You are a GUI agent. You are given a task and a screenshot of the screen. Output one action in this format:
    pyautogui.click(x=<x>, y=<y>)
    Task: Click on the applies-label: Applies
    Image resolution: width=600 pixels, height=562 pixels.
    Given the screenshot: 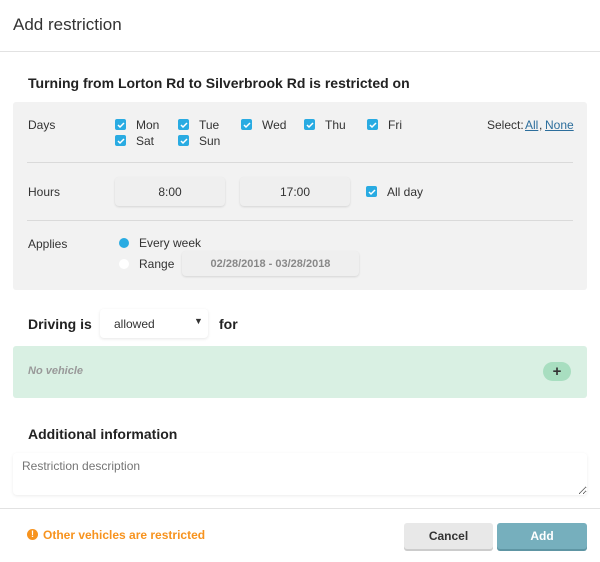 What is the action you would take?
    pyautogui.click(x=48, y=244)
    